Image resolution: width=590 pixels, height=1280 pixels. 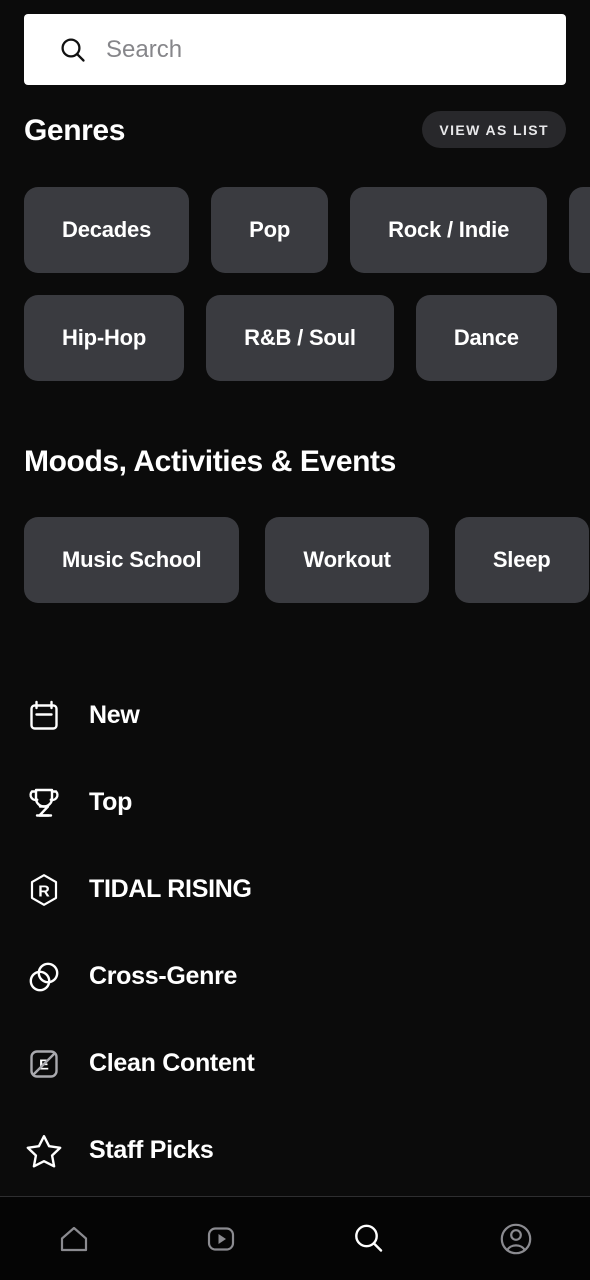 I want to click on moods-section-header: Moods, Activities & Events, so click(x=210, y=462).